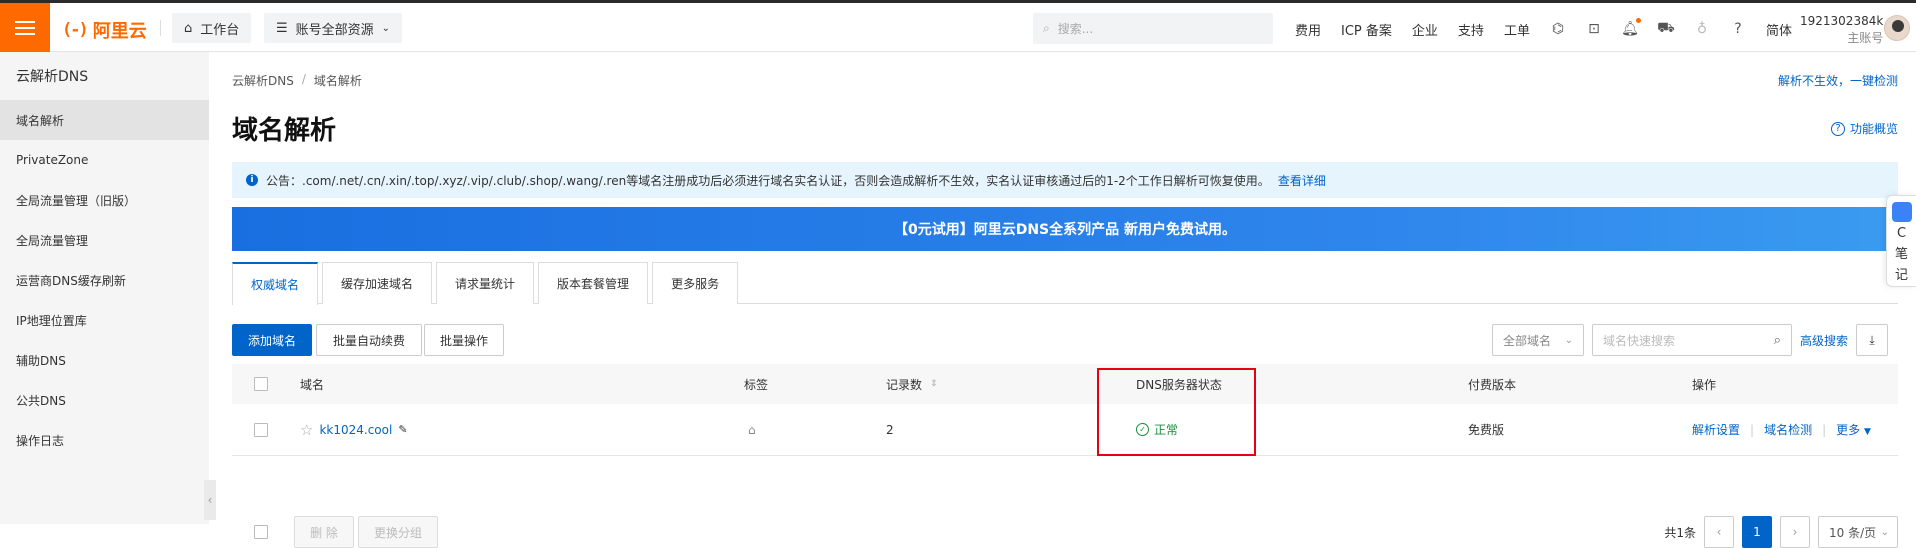  What do you see at coordinates (1558, 29) in the screenshot?
I see `cloud-shell-icon: ⌬` at bounding box center [1558, 29].